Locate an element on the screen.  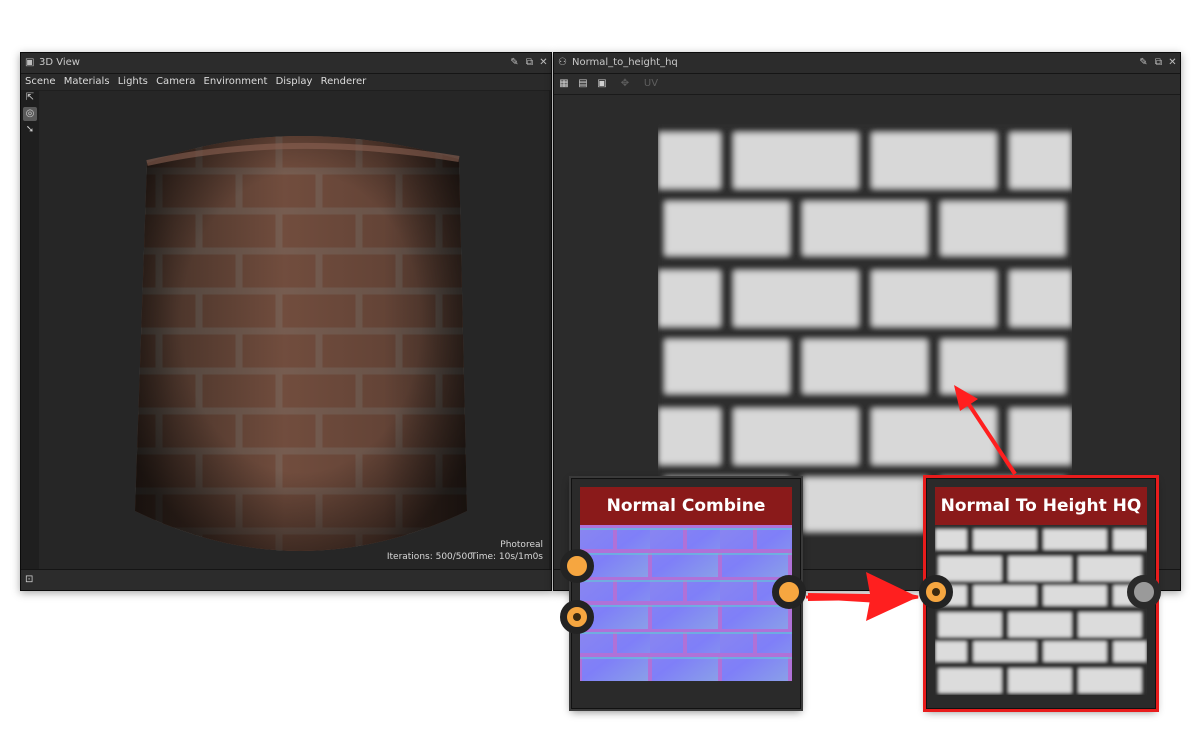
render-mode-label: Photoreal is located at coordinates (521, 545).